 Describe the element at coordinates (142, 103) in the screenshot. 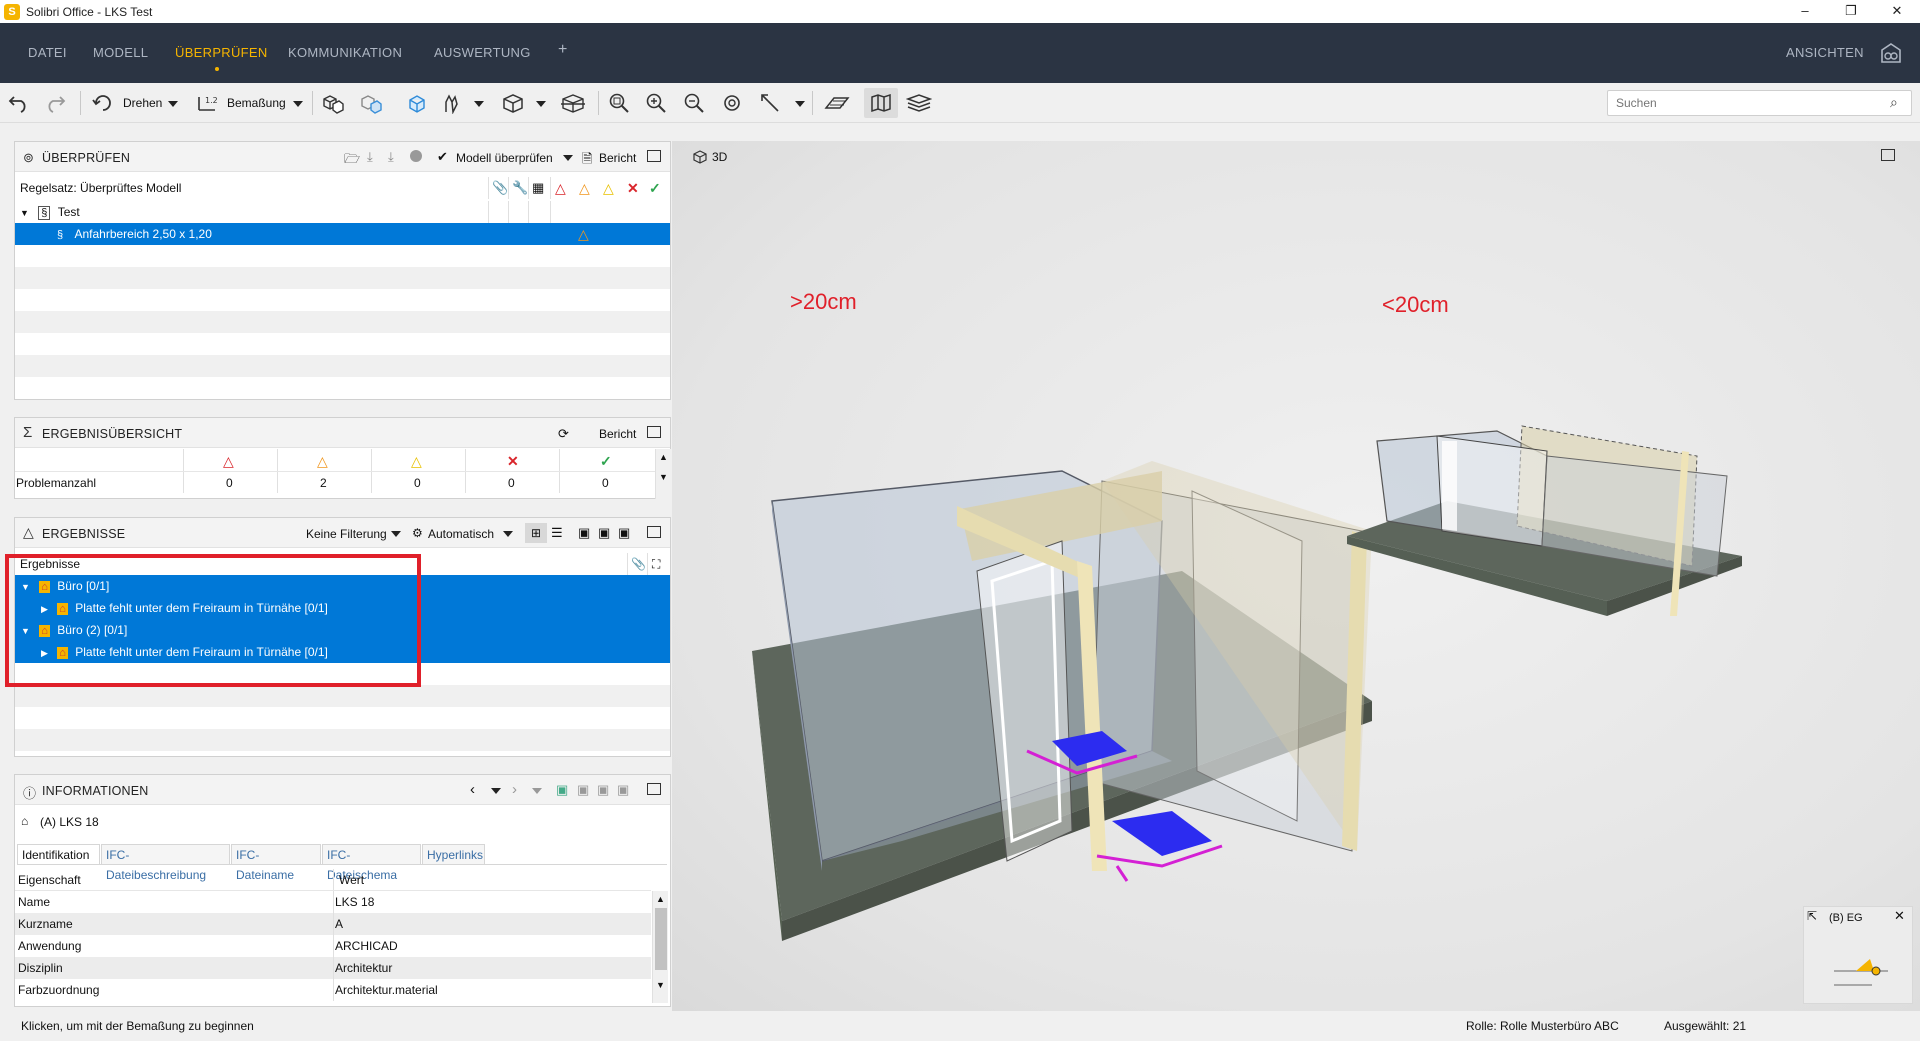

I see `rotate-label: Drehen` at that location.